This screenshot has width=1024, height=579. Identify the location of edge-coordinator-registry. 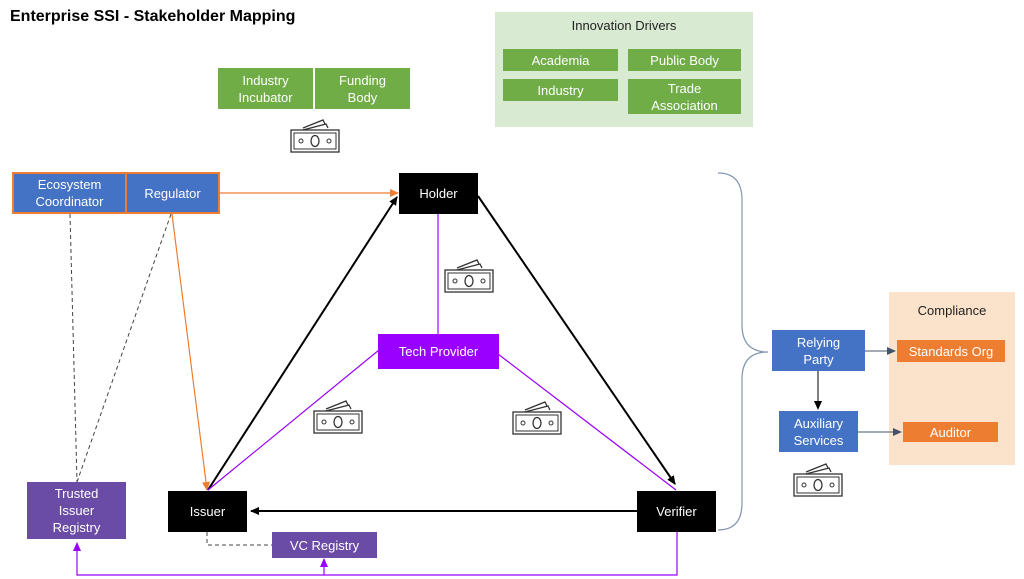
(73, 348).